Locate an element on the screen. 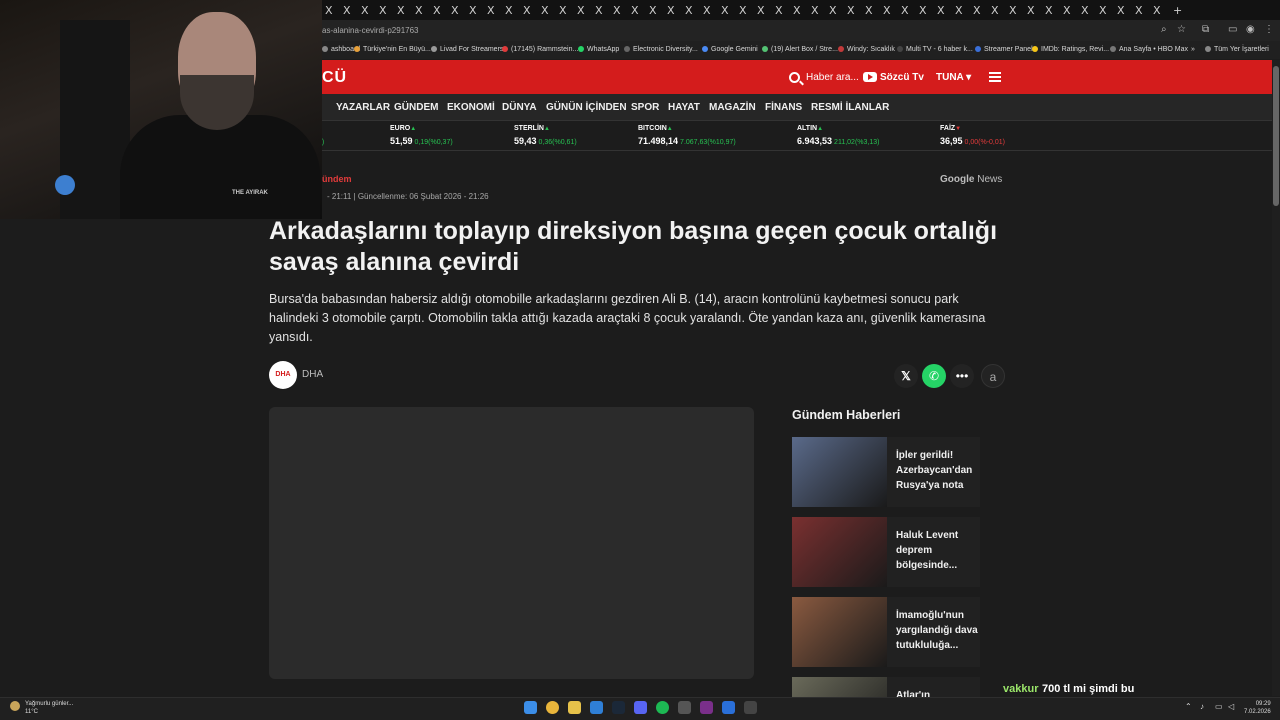 This screenshot has width=1280, height=720. new-tab-button: + is located at coordinates (1177, 10).